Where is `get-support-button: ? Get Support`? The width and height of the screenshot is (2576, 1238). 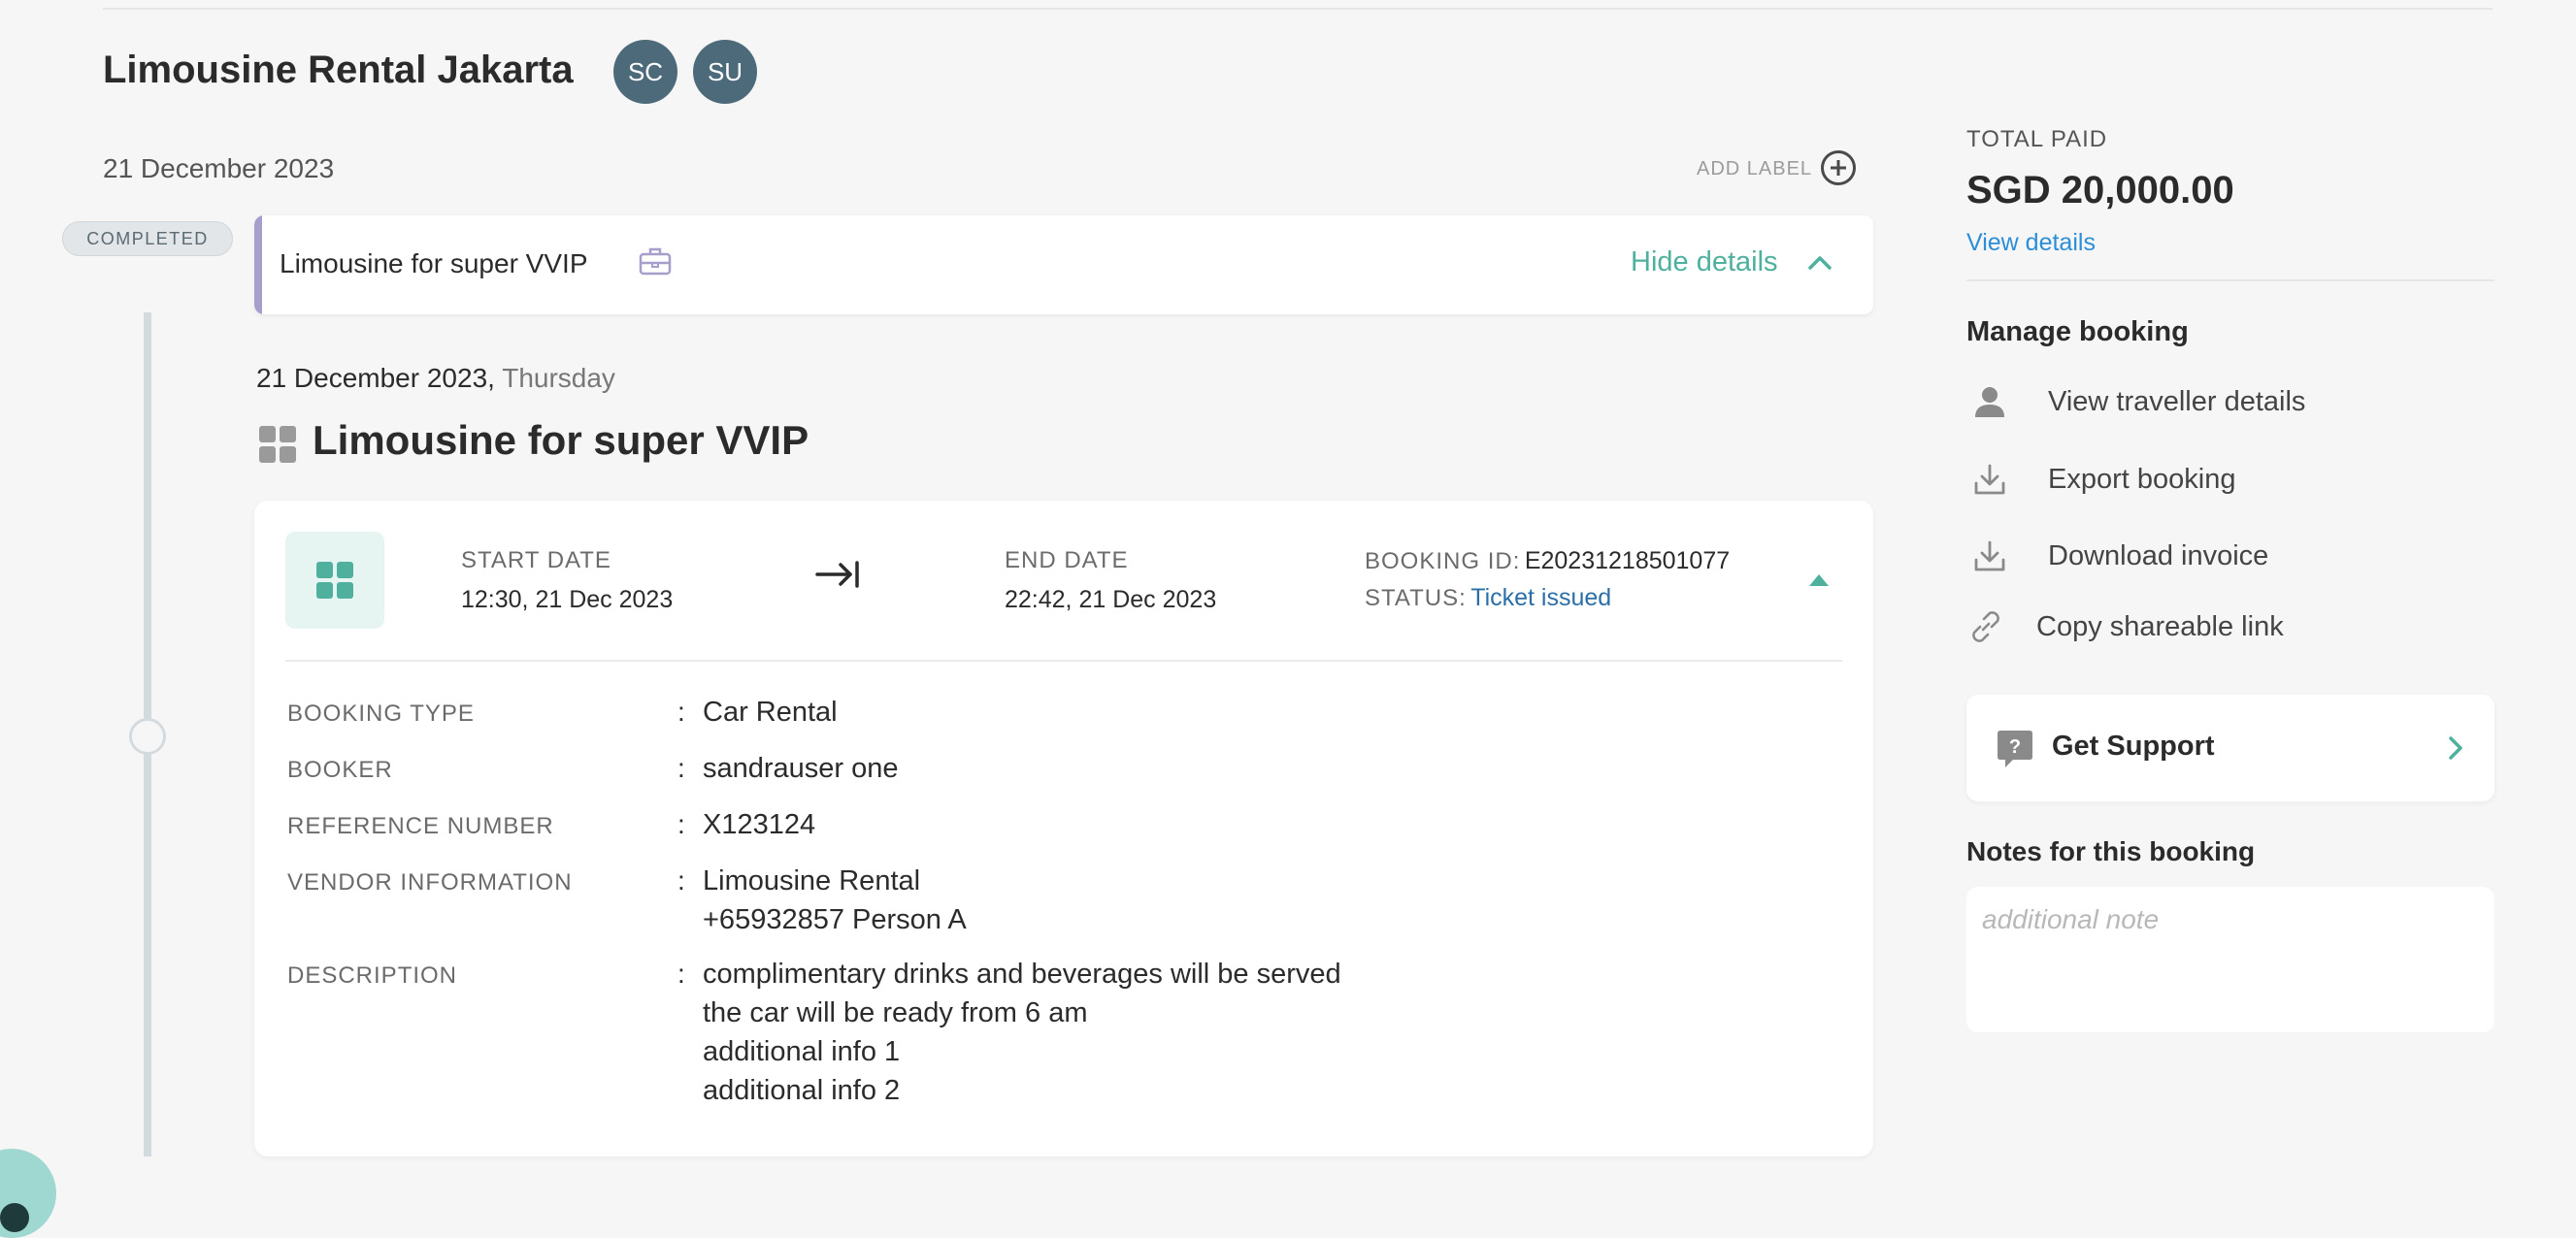 get-support-button: ? Get Support is located at coordinates (2230, 748).